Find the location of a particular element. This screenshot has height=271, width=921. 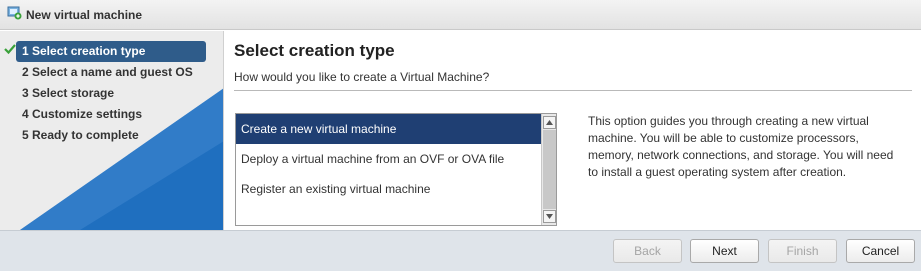

divider is located at coordinates (573, 90).